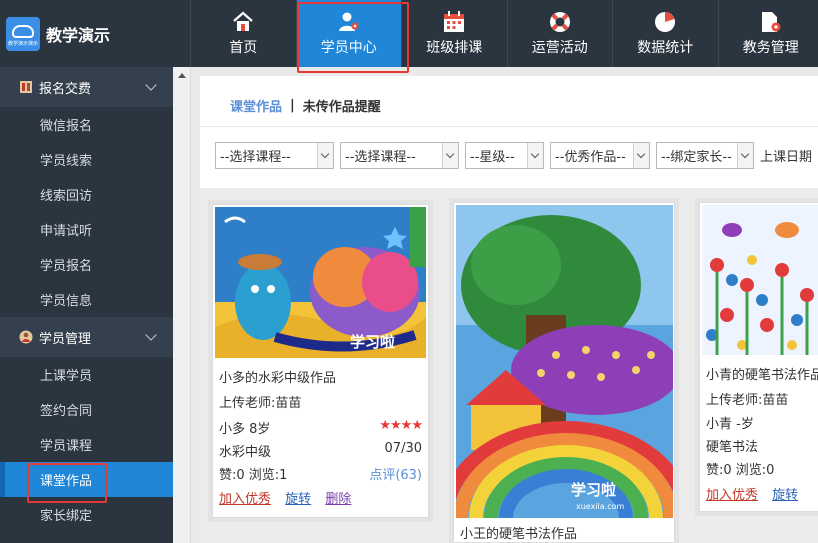 The image size is (818, 543). I want to click on sidebar-item-class-works: 课堂作品, so click(86, 482).